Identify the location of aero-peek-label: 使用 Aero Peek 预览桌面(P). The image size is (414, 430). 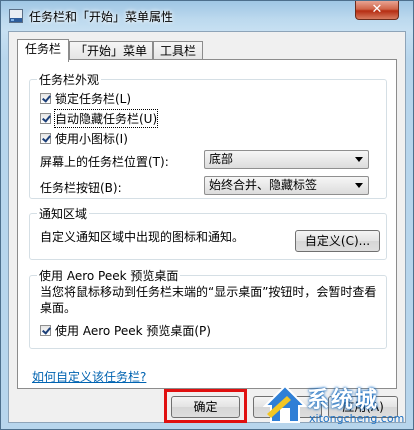
(133, 330).